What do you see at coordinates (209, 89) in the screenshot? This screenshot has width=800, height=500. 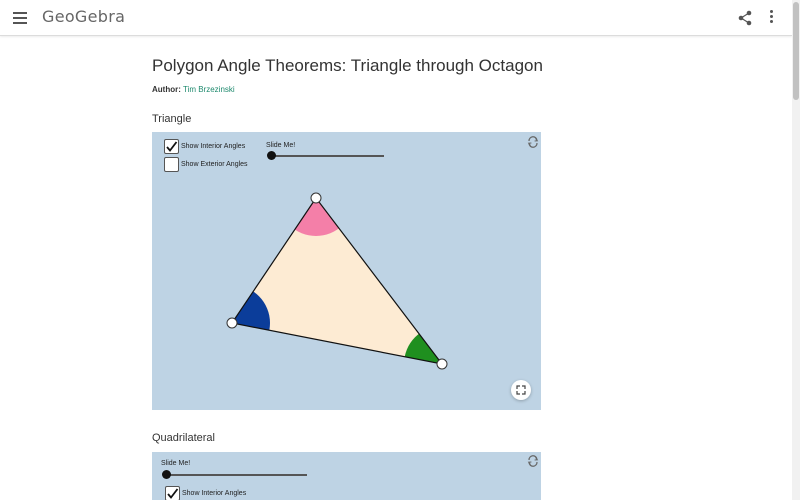 I see `author-link: Tim Brzezinski` at bounding box center [209, 89].